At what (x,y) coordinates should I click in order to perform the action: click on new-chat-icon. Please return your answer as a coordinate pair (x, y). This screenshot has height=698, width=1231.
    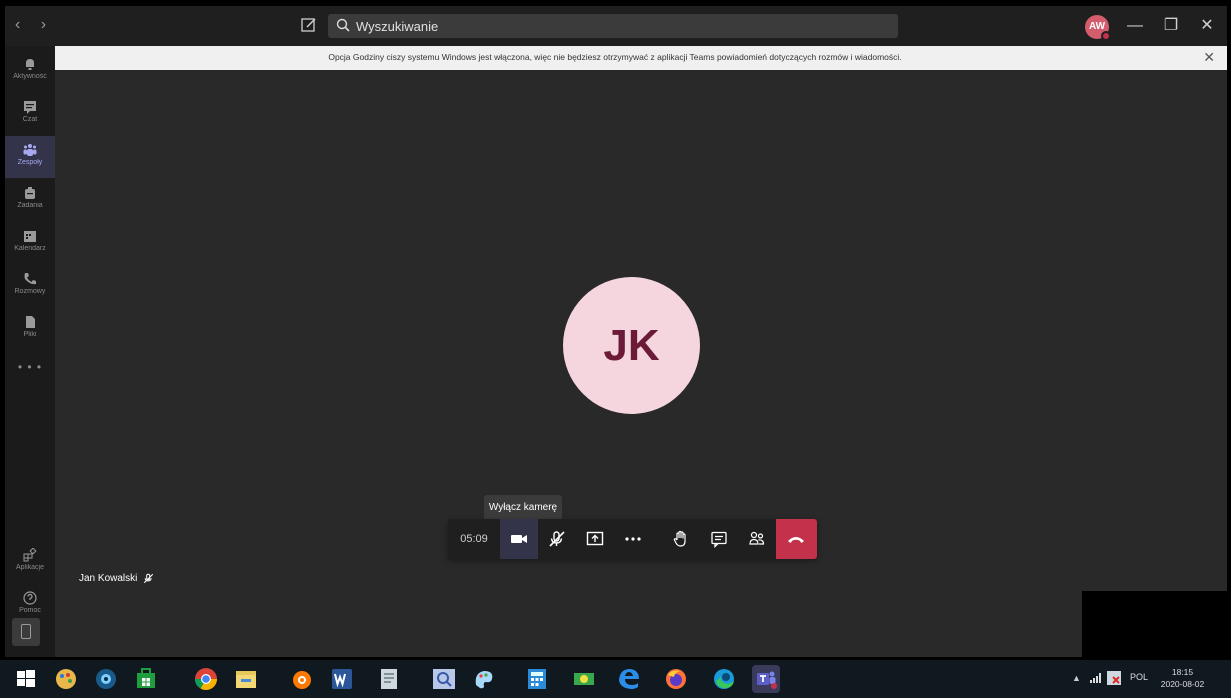
    Looking at the image, I should click on (310, 26).